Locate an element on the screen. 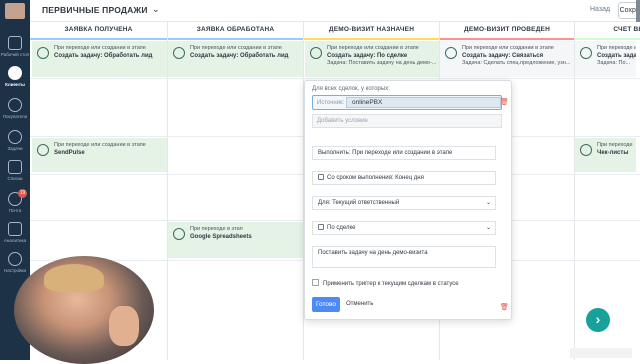  sidebar-item-analytics: Аналитика is located at coordinates (15, 232).